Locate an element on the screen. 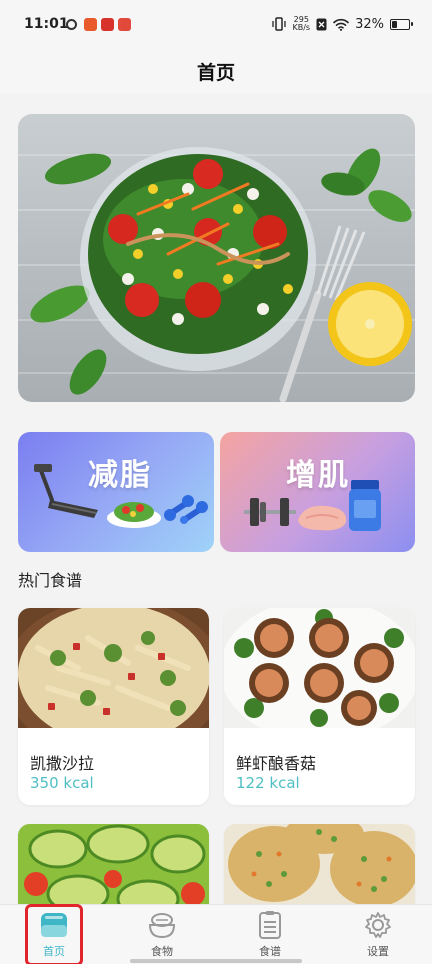  battery-icon is located at coordinates (401, 24).